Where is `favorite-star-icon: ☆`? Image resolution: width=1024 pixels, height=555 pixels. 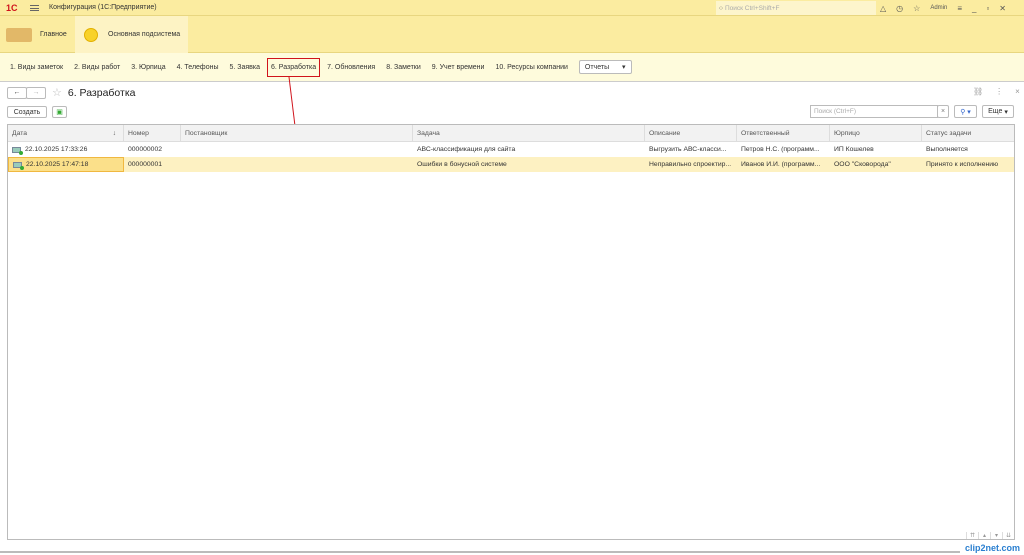
favorite-star-icon: ☆ is located at coordinates (57, 92).